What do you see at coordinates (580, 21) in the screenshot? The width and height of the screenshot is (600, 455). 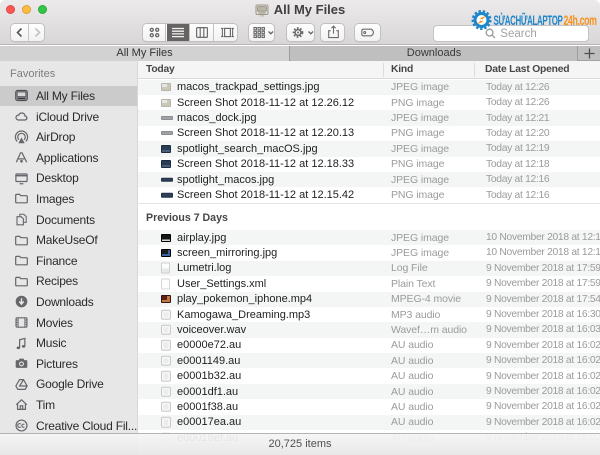 I see `svg-text: 24h.com` at bounding box center [580, 21].